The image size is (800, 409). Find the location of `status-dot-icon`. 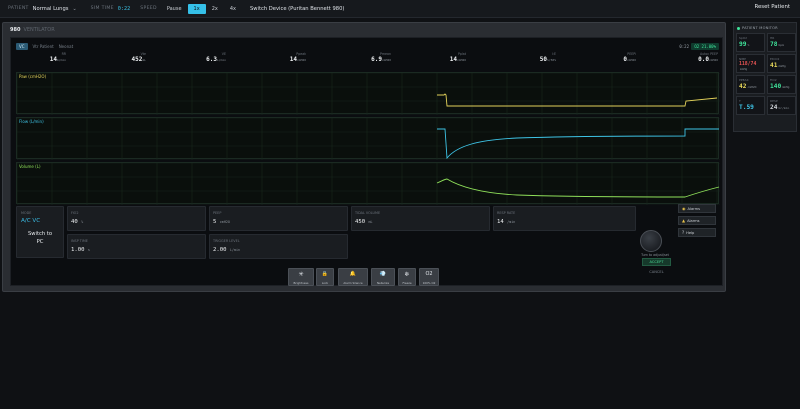

status-dot-icon is located at coordinates (738, 28).